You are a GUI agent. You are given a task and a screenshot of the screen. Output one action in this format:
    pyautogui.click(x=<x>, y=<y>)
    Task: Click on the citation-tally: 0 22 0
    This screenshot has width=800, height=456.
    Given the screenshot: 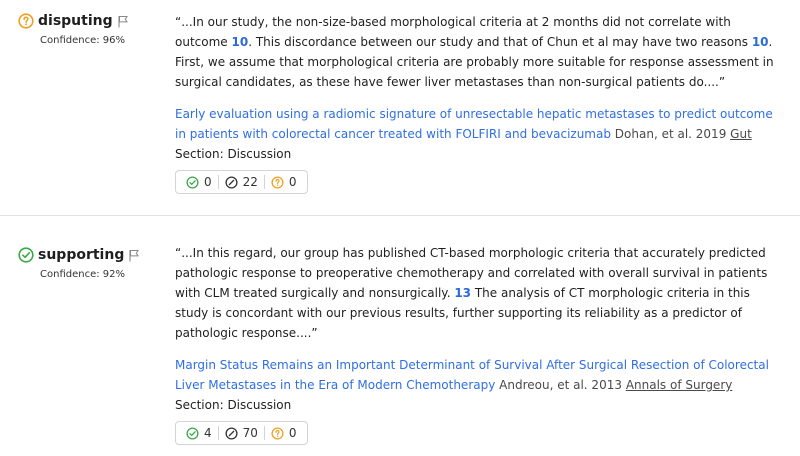 What is the action you would take?
    pyautogui.click(x=241, y=182)
    